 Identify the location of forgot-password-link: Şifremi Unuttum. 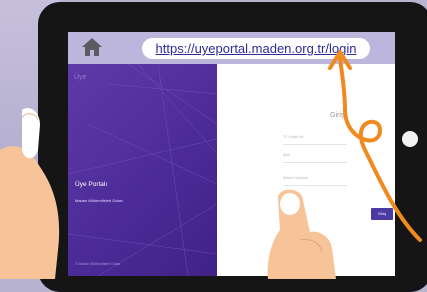
(315, 181).